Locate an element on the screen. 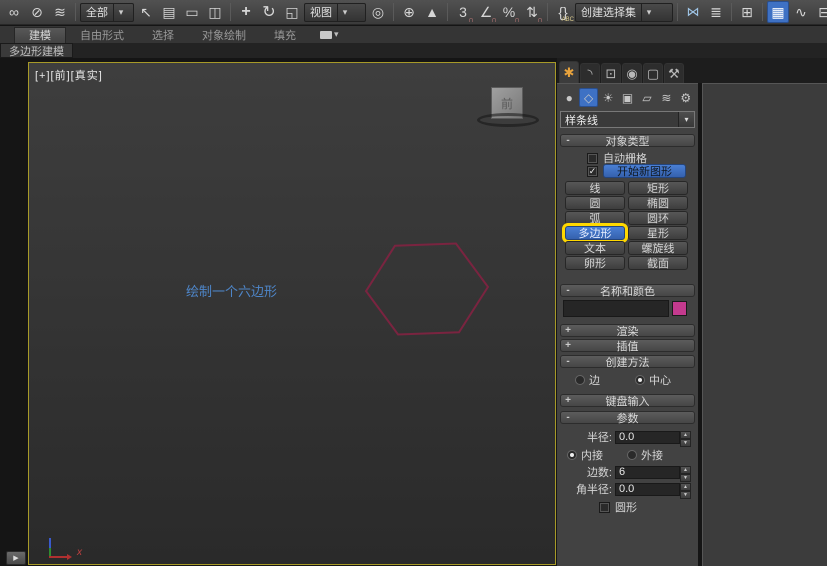 This screenshot has width=827, height=566. shape-button-star: 星形 is located at coordinates (658, 233).